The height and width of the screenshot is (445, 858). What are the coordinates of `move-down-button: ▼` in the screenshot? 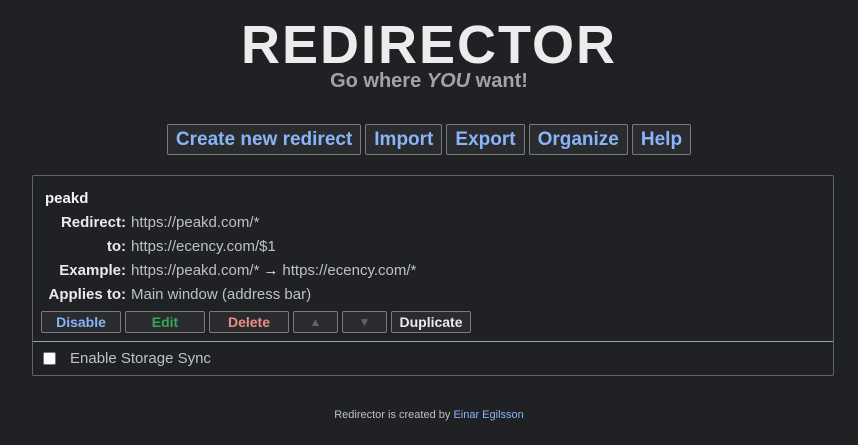 It's located at (364, 322).